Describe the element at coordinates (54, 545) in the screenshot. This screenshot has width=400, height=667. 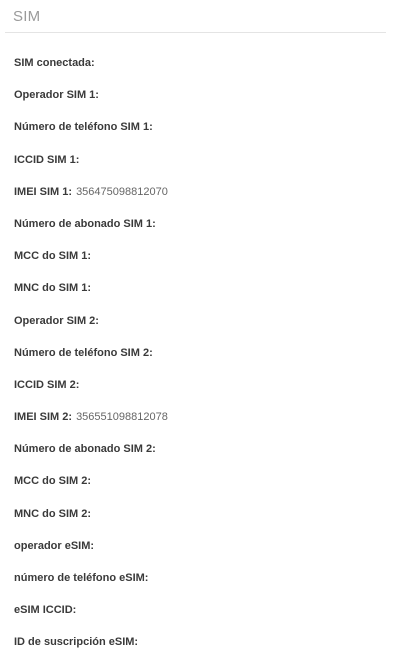
I see `info-label: operador eSIM:` at that location.